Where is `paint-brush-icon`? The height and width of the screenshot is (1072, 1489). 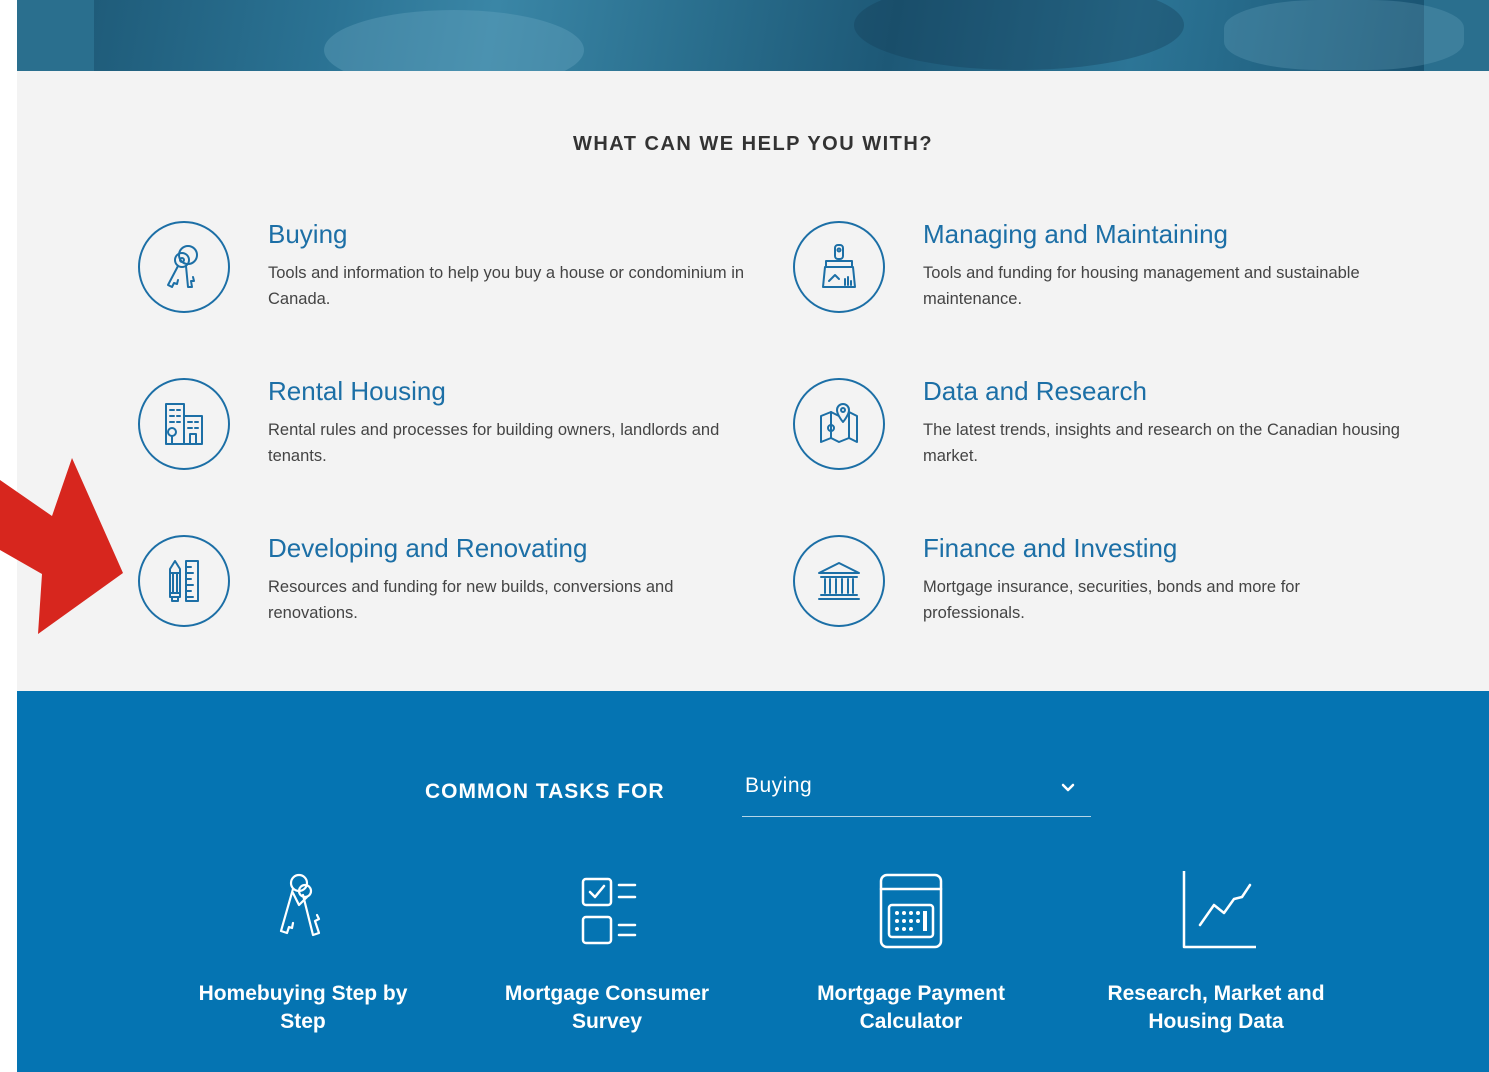 paint-brush-icon is located at coordinates (839, 267).